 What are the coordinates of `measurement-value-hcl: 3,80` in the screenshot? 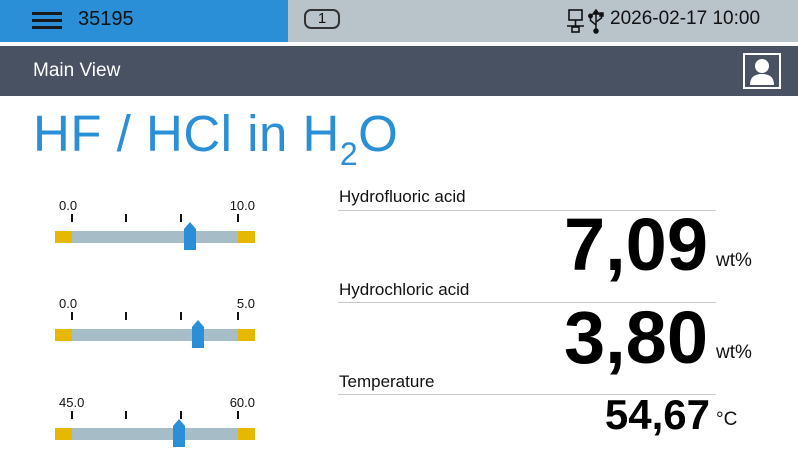 It's located at (635, 337).